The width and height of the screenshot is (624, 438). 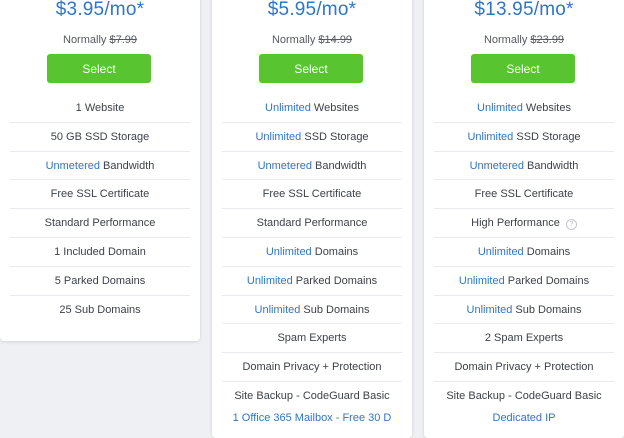 I want to click on feature-item: 25 Sub Domains, so click(x=100, y=310).